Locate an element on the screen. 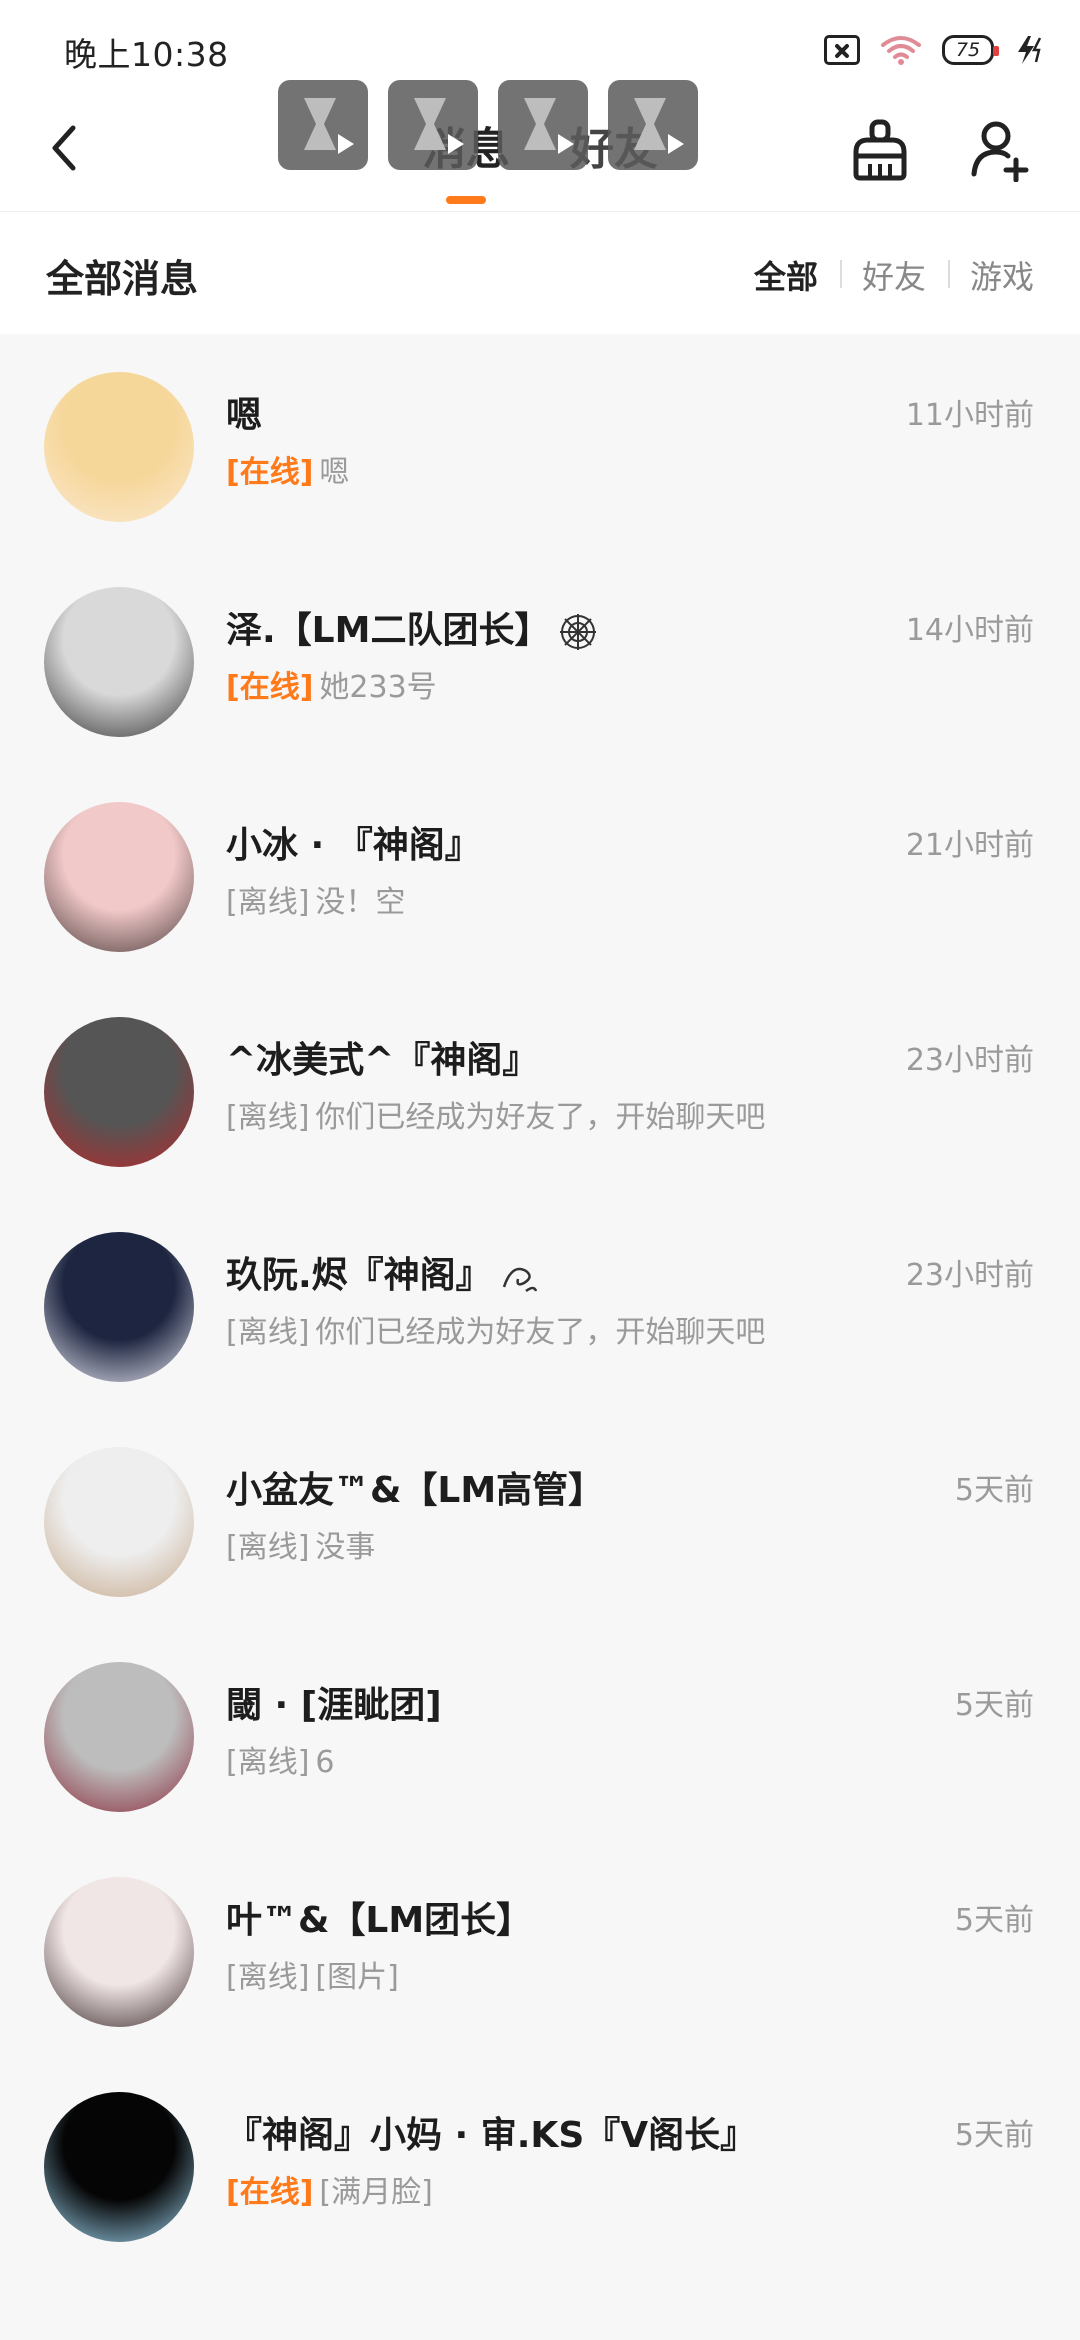 The height and width of the screenshot is (2340, 1080). message-preview: [离线] [图片] is located at coordinates (312, 1974).